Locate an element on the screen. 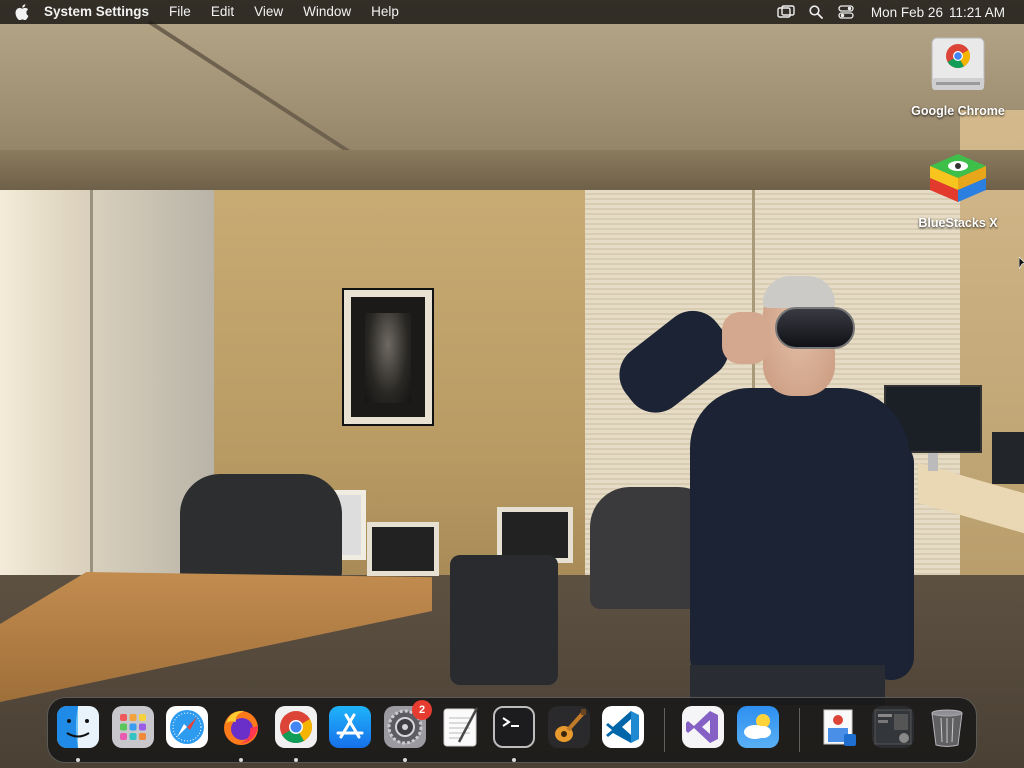  finder-icon is located at coordinates (78, 727).